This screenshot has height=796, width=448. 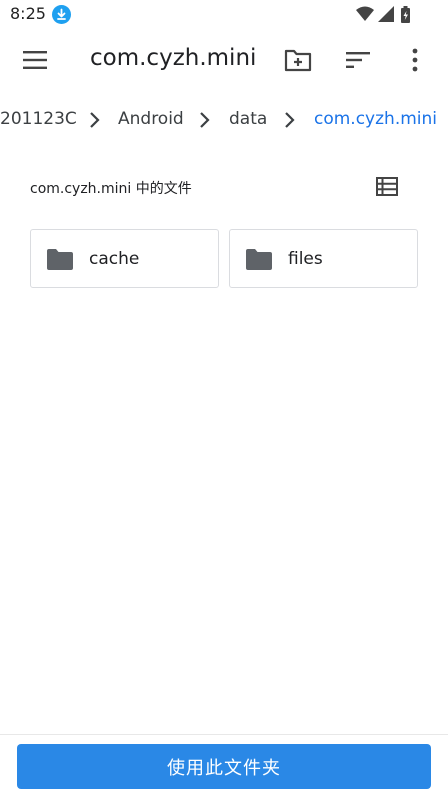 What do you see at coordinates (224, 766) in the screenshot?
I see `use-this-folder-button: 使用此文件夹` at bounding box center [224, 766].